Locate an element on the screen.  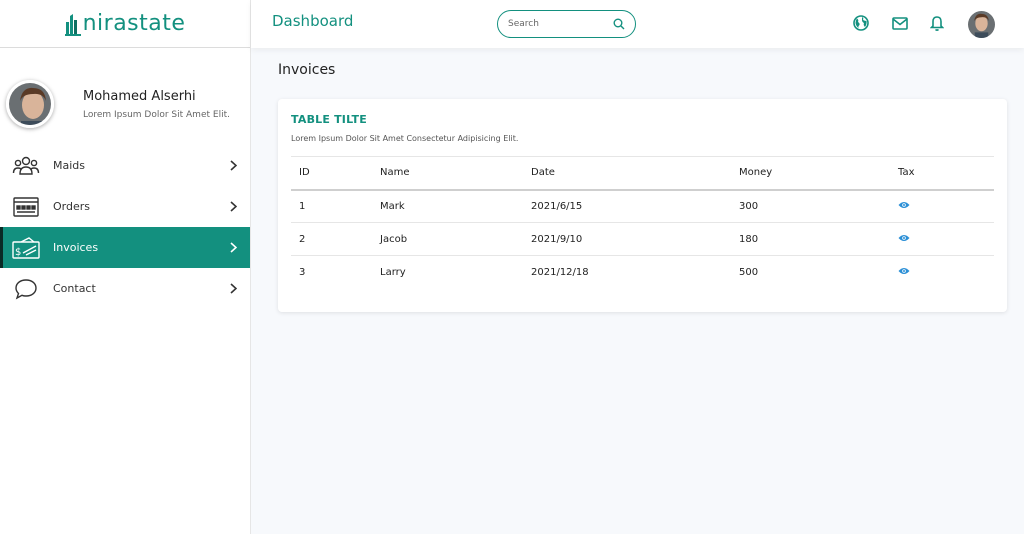
cell-money: 180 is located at coordinates (818, 239).